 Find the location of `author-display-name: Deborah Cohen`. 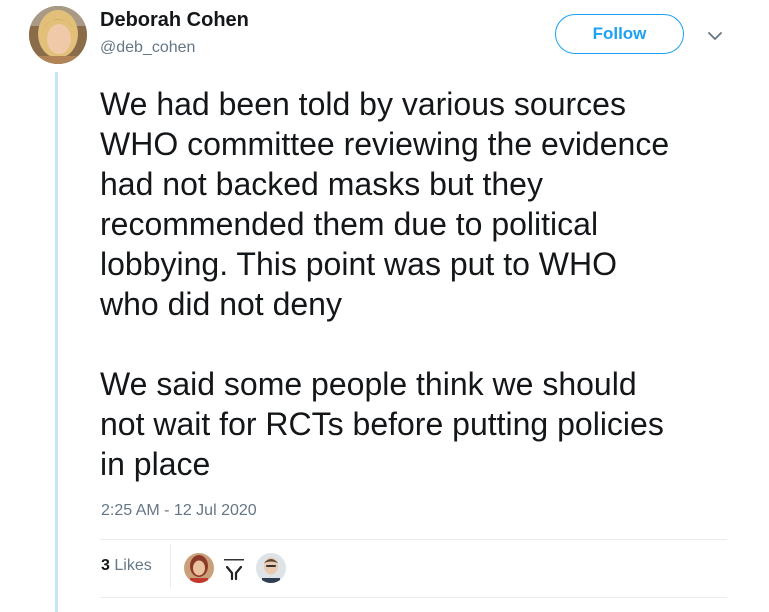

author-display-name: Deborah Cohen is located at coordinates (174, 20).